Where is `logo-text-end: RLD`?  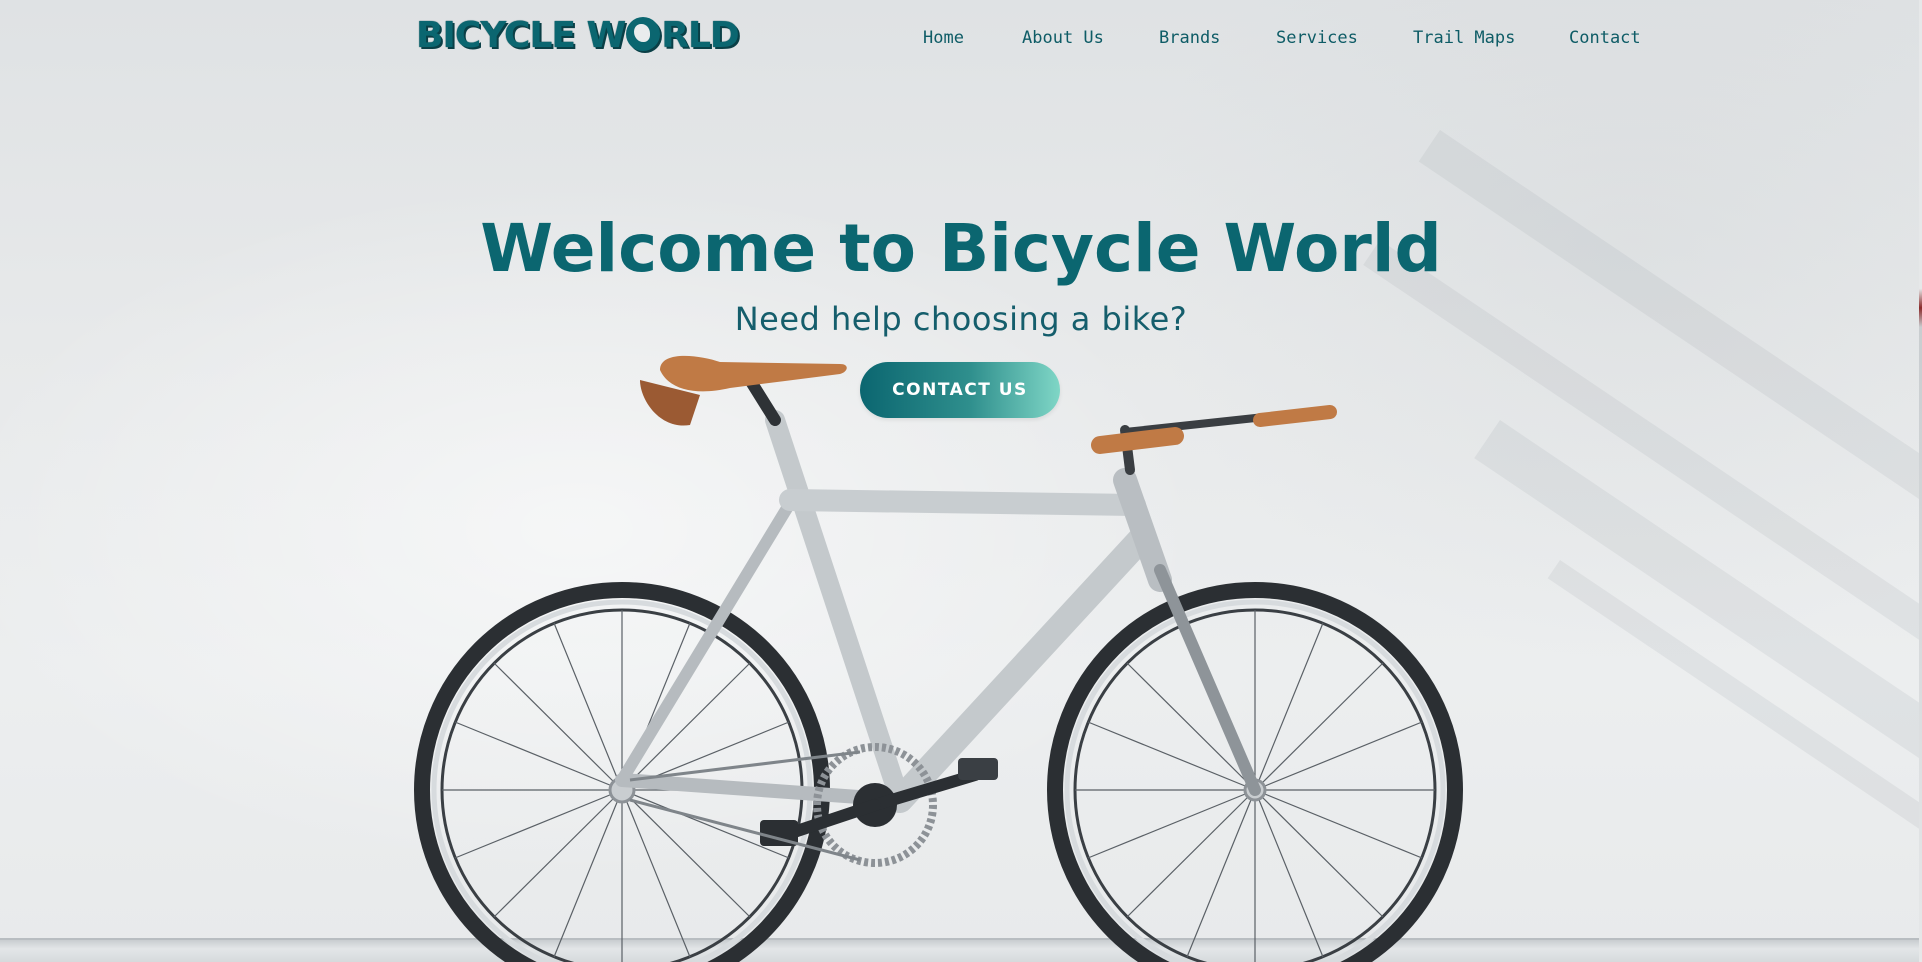
logo-text-end: RLD is located at coordinates (700, 35).